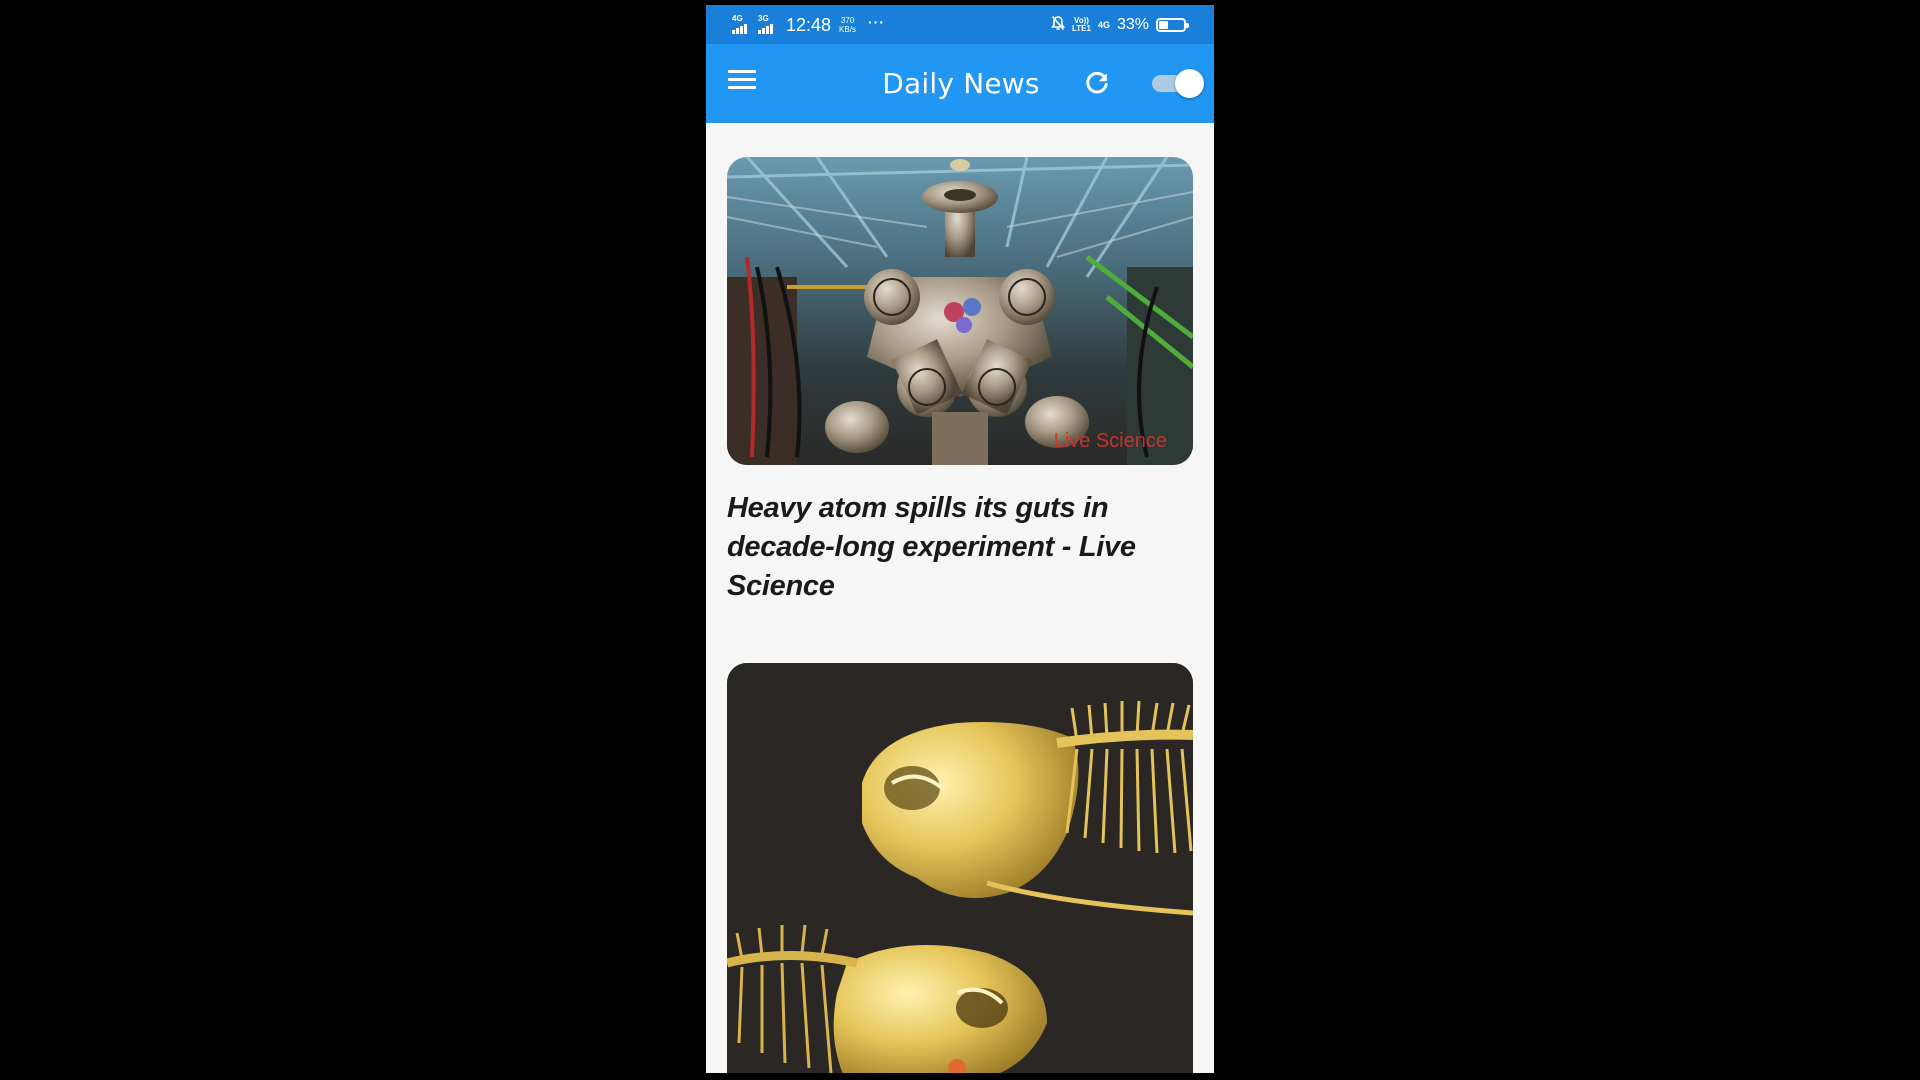  I want to click on signal-network-label: 3G, so click(763, 18).